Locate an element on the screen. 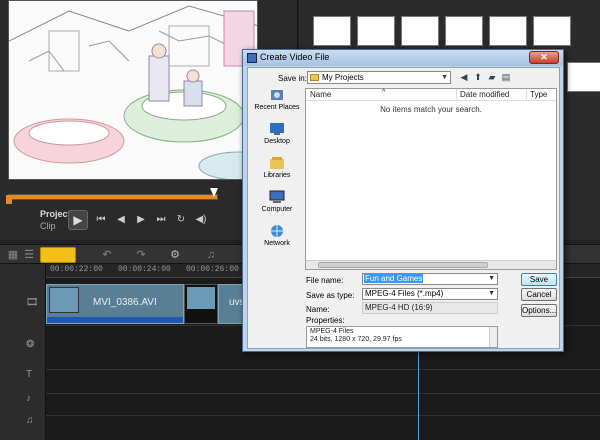  title-track-icon: T is located at coordinates (34, 375).